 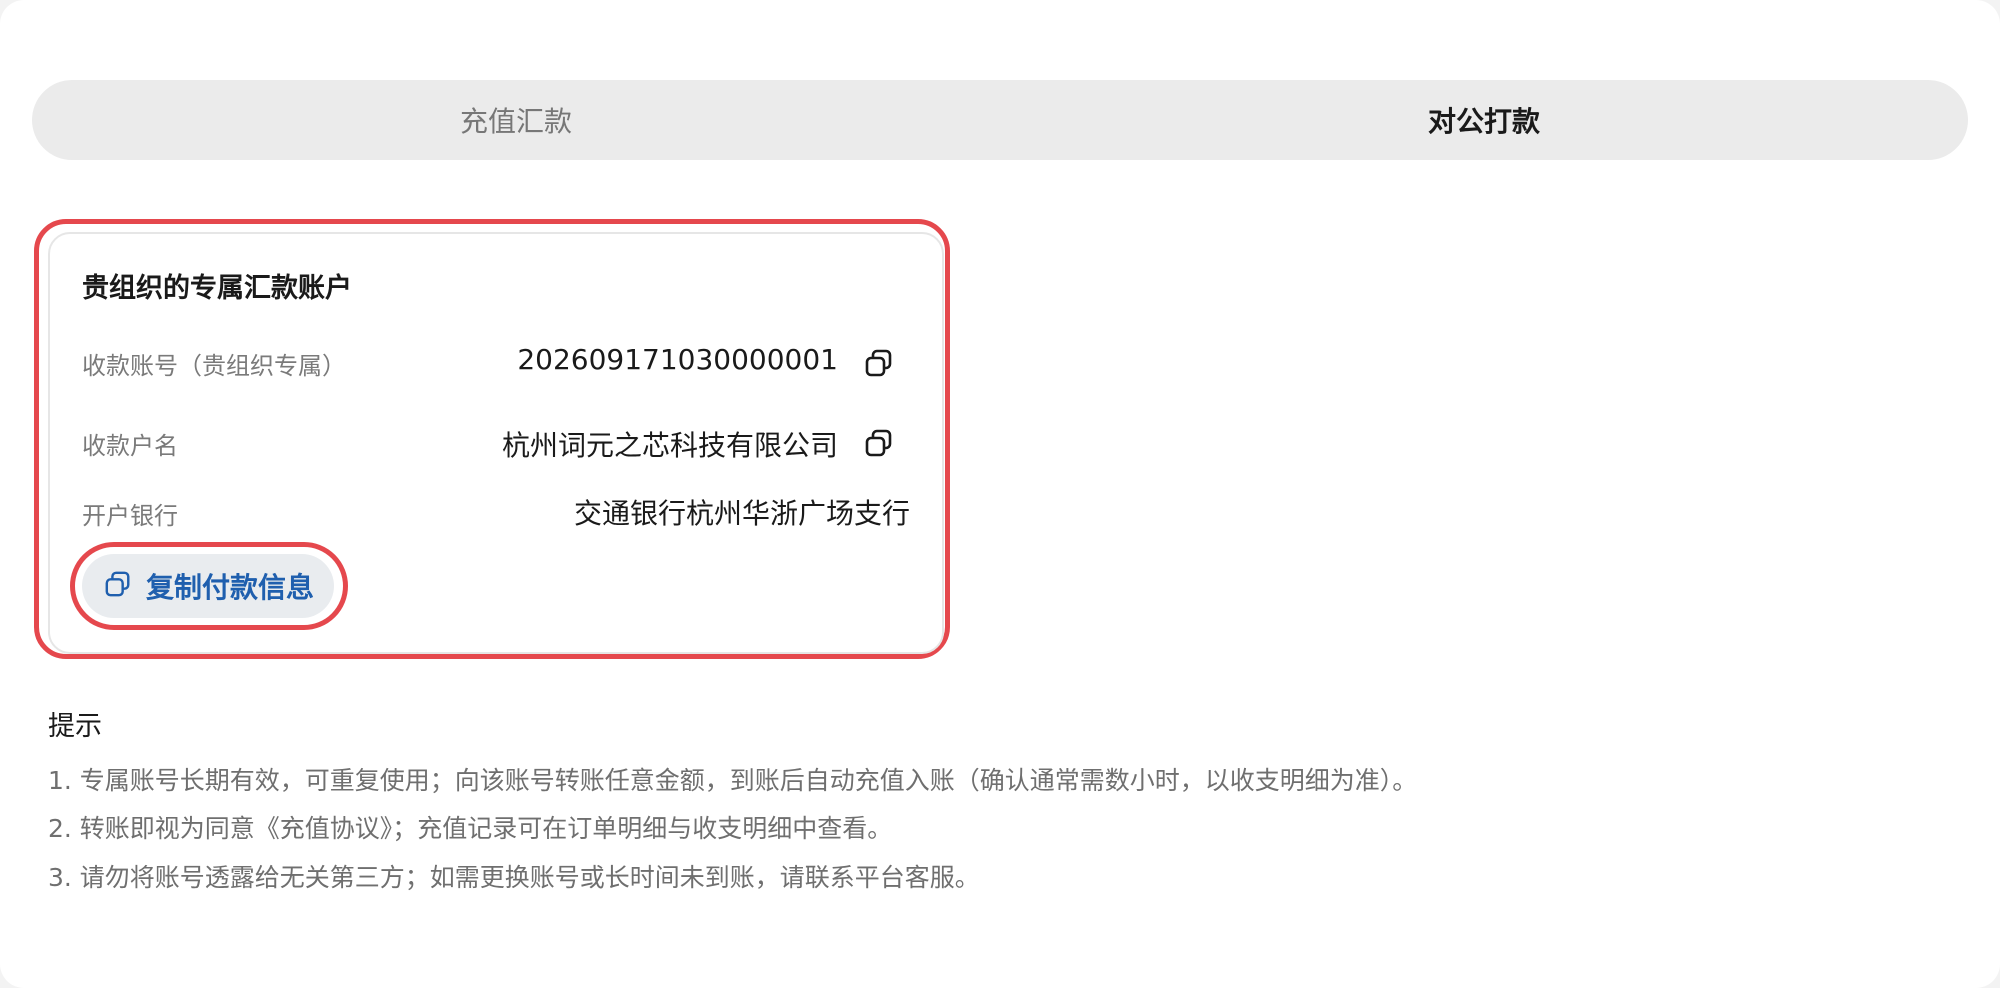 What do you see at coordinates (230, 587) in the screenshot?
I see `copy-payment-info-label: 复制付款信息` at bounding box center [230, 587].